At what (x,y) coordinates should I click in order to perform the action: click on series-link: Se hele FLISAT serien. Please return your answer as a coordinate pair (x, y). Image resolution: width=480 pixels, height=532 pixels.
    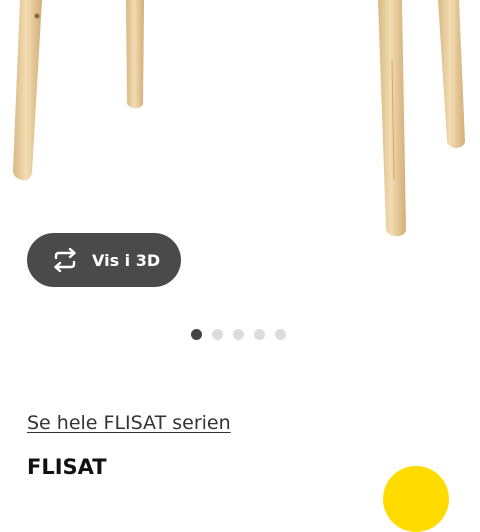
    Looking at the image, I should click on (129, 423).